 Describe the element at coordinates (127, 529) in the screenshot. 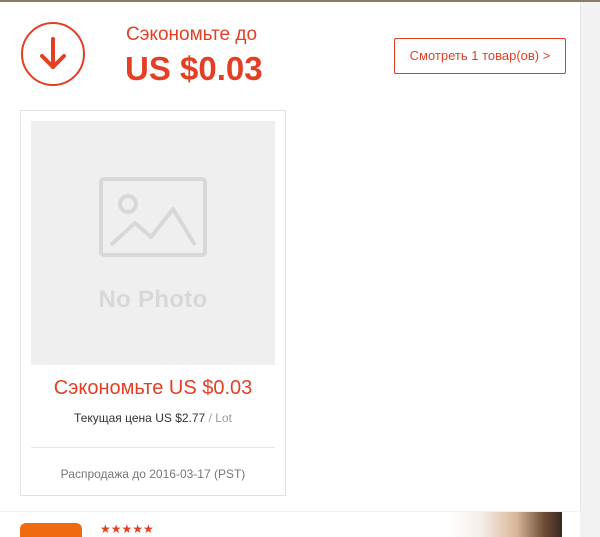

I see `rating-stars: ★★★★★` at that location.